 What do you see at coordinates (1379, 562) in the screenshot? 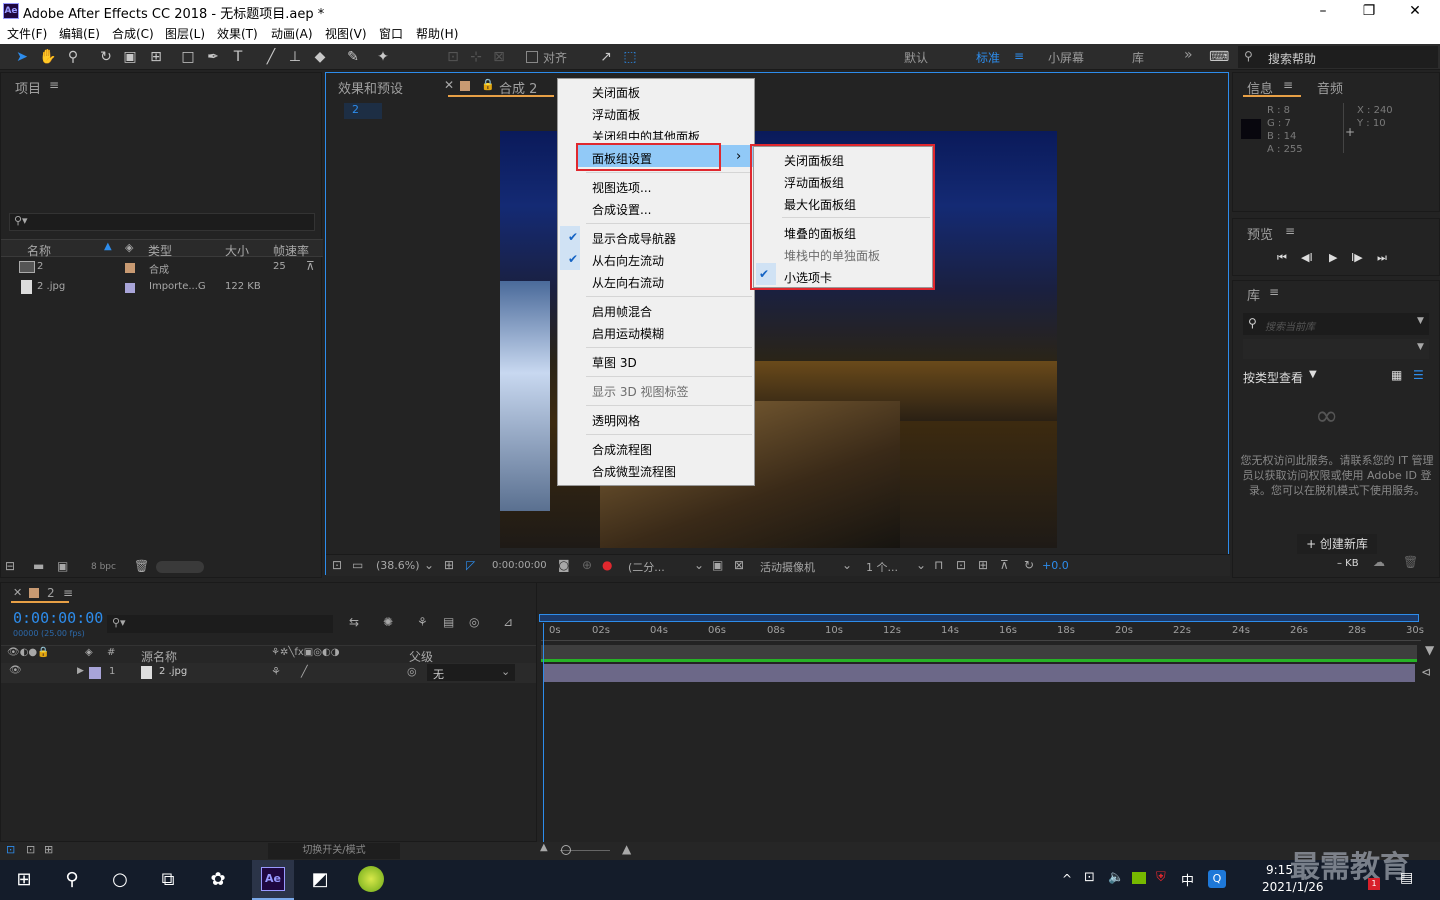
I see `cloud-sync-icon: ☁` at bounding box center [1379, 562].